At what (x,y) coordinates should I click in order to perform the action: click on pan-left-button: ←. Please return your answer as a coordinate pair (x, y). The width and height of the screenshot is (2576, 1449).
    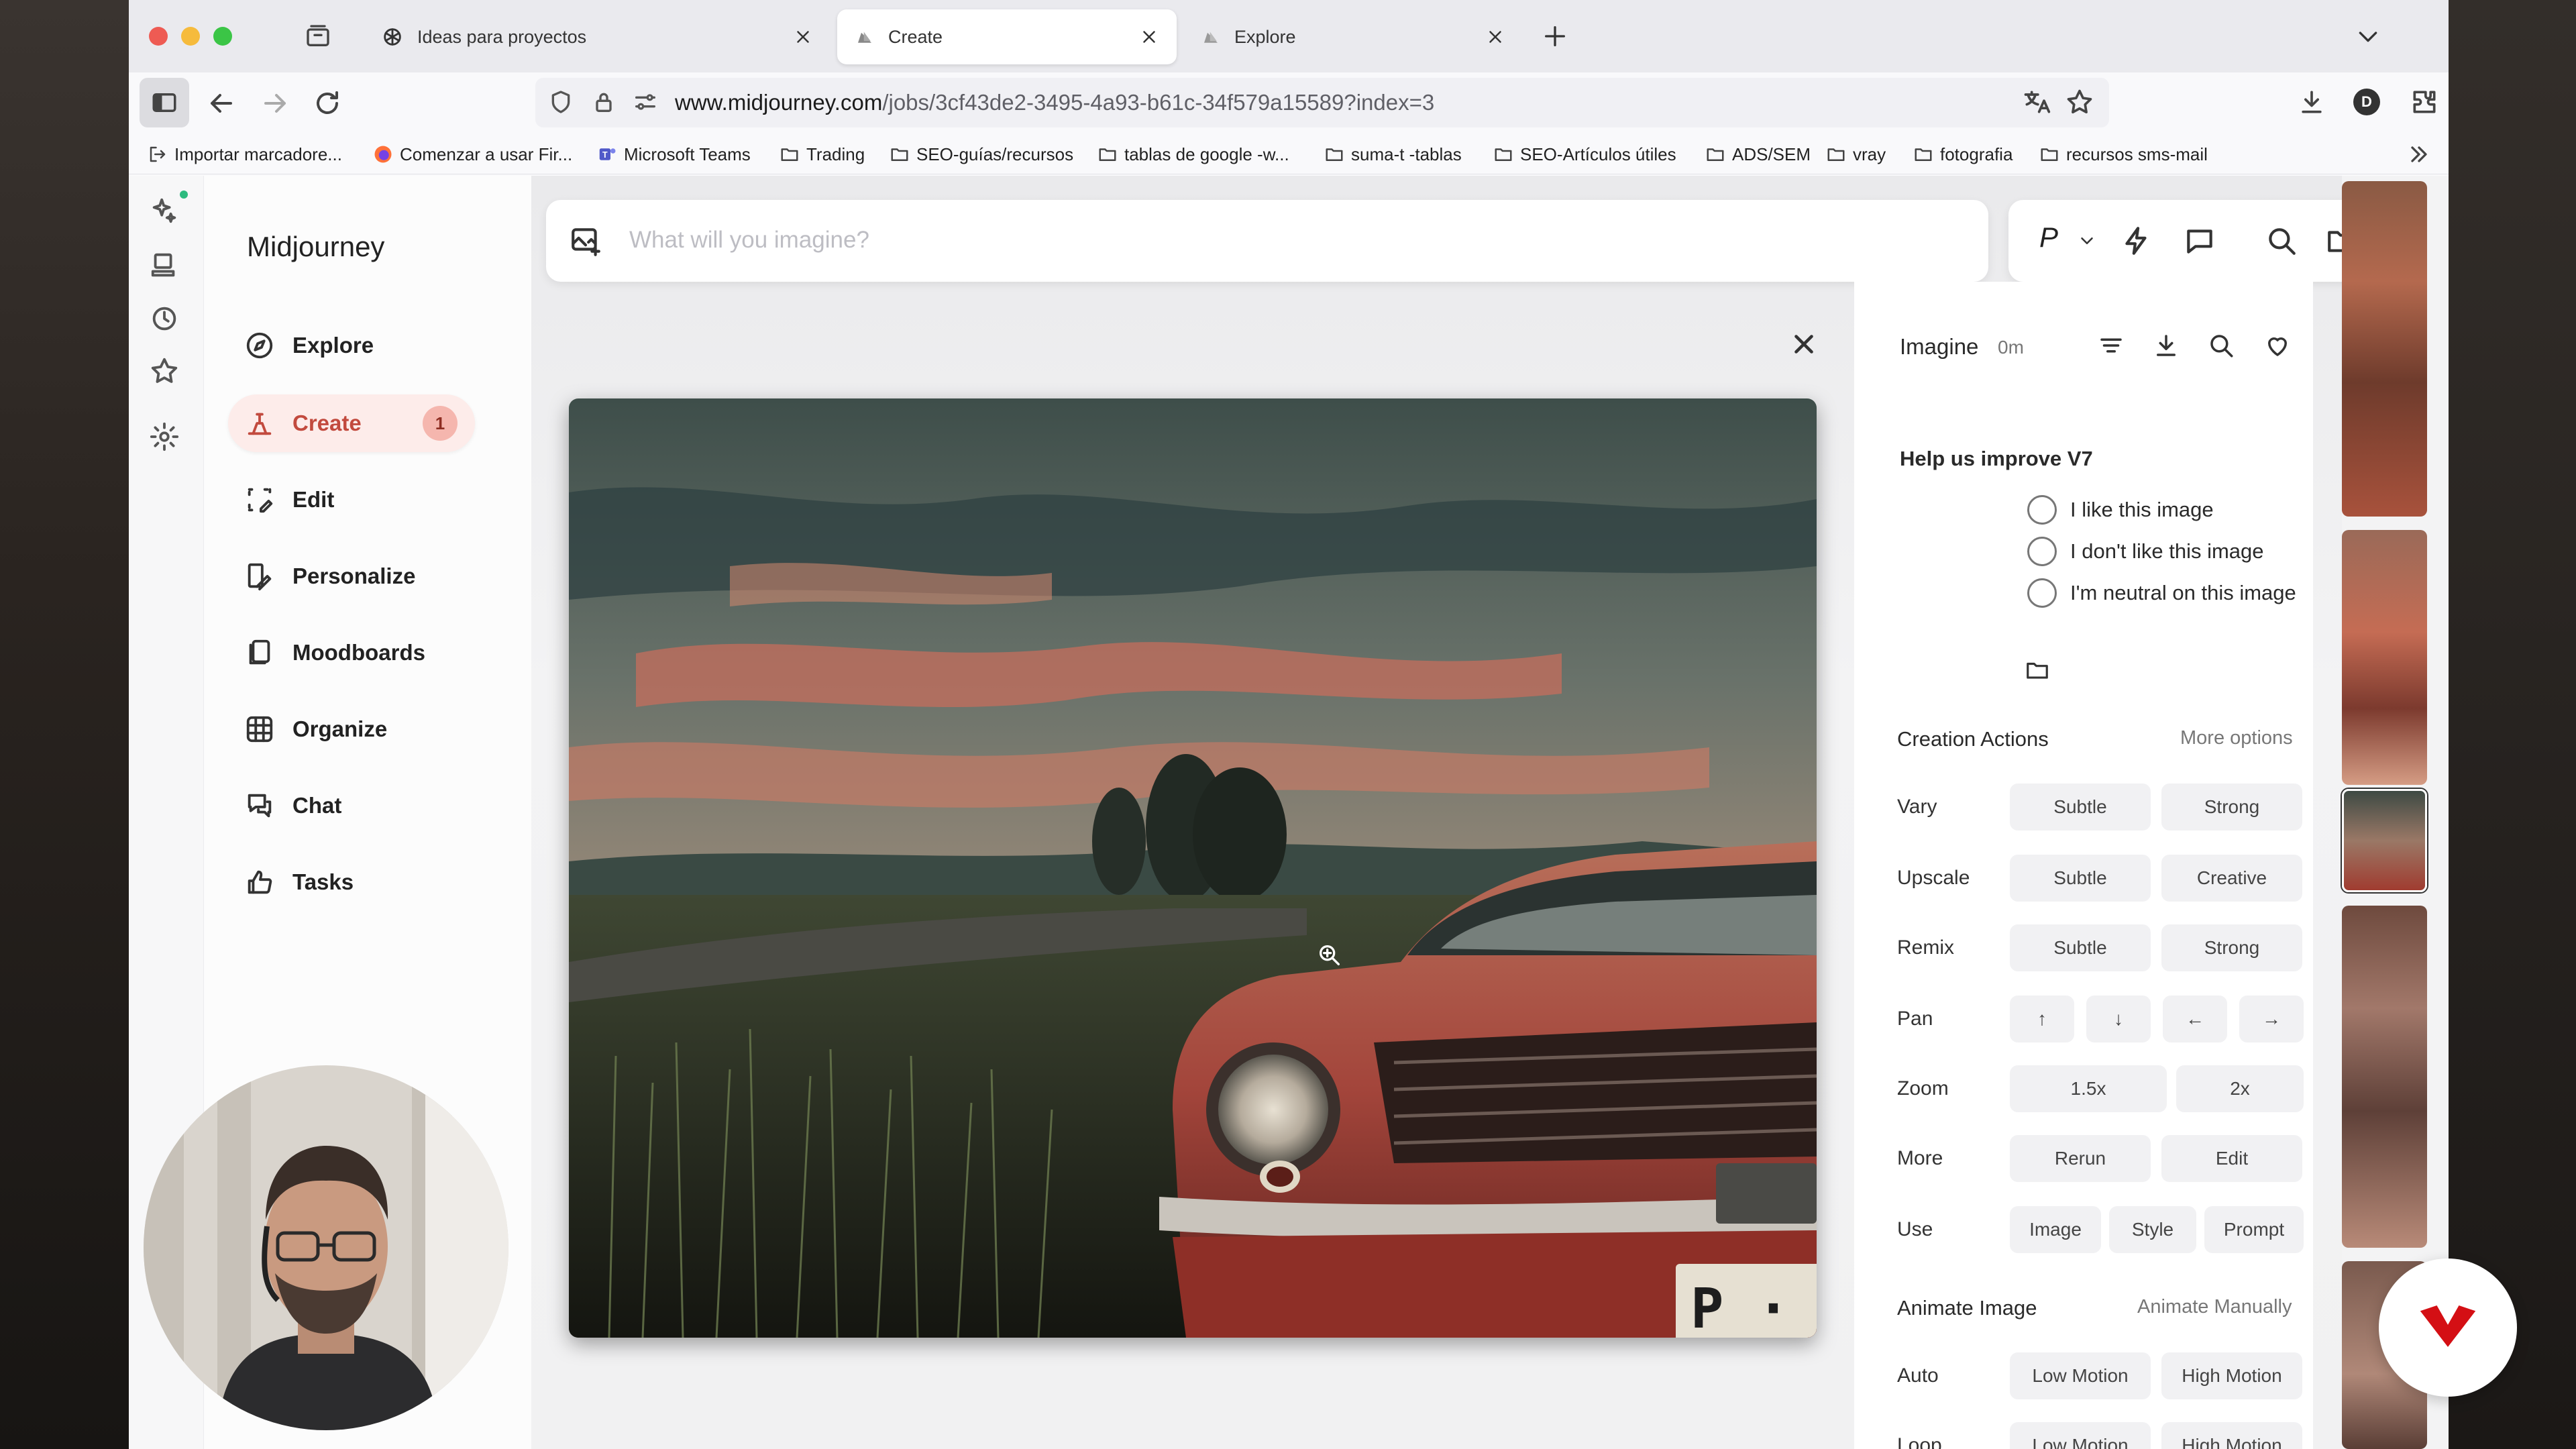
    Looking at the image, I should click on (2195, 1019).